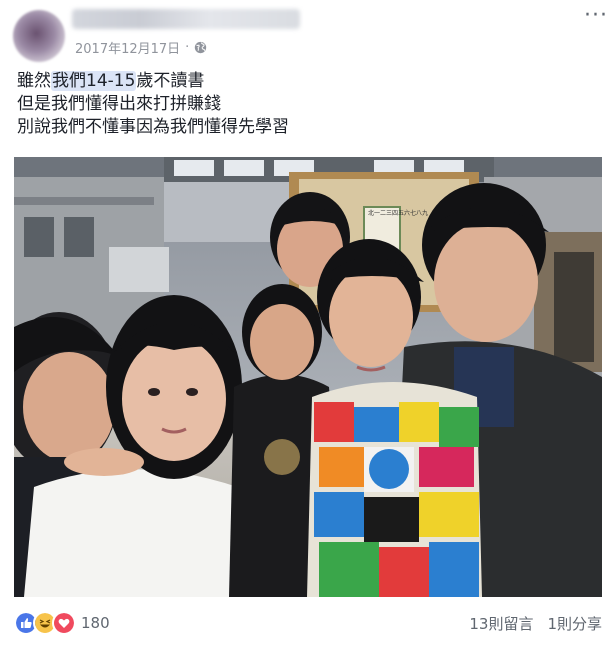 This screenshot has width=616, height=647. I want to click on globe-icon, so click(200, 47).